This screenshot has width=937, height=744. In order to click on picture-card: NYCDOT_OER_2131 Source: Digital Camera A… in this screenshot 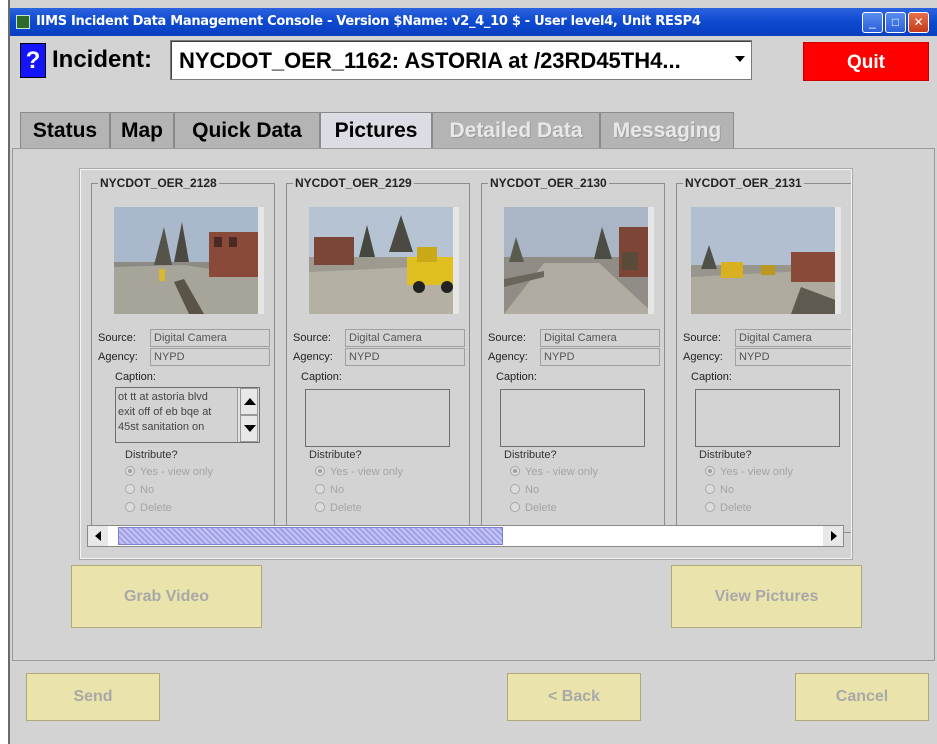, I will do `click(763, 354)`.